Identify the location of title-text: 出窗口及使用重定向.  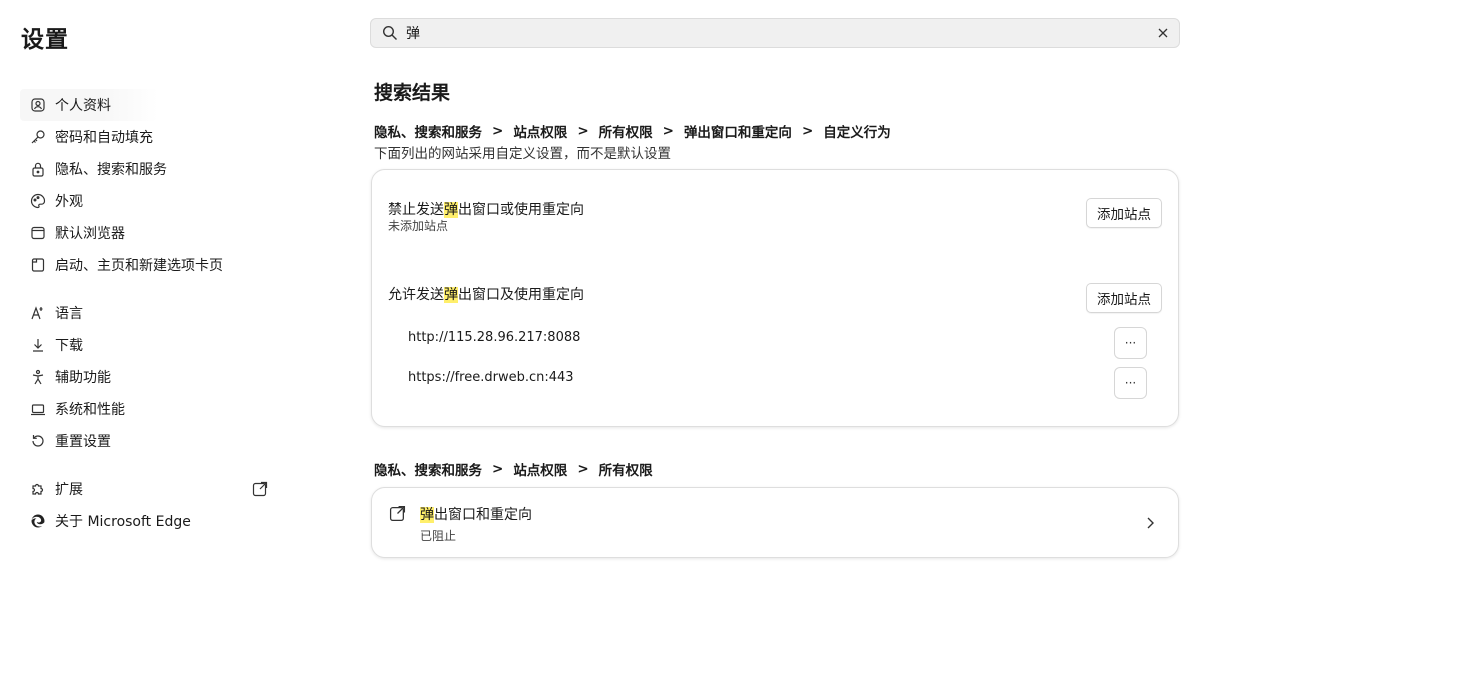
(521, 295).